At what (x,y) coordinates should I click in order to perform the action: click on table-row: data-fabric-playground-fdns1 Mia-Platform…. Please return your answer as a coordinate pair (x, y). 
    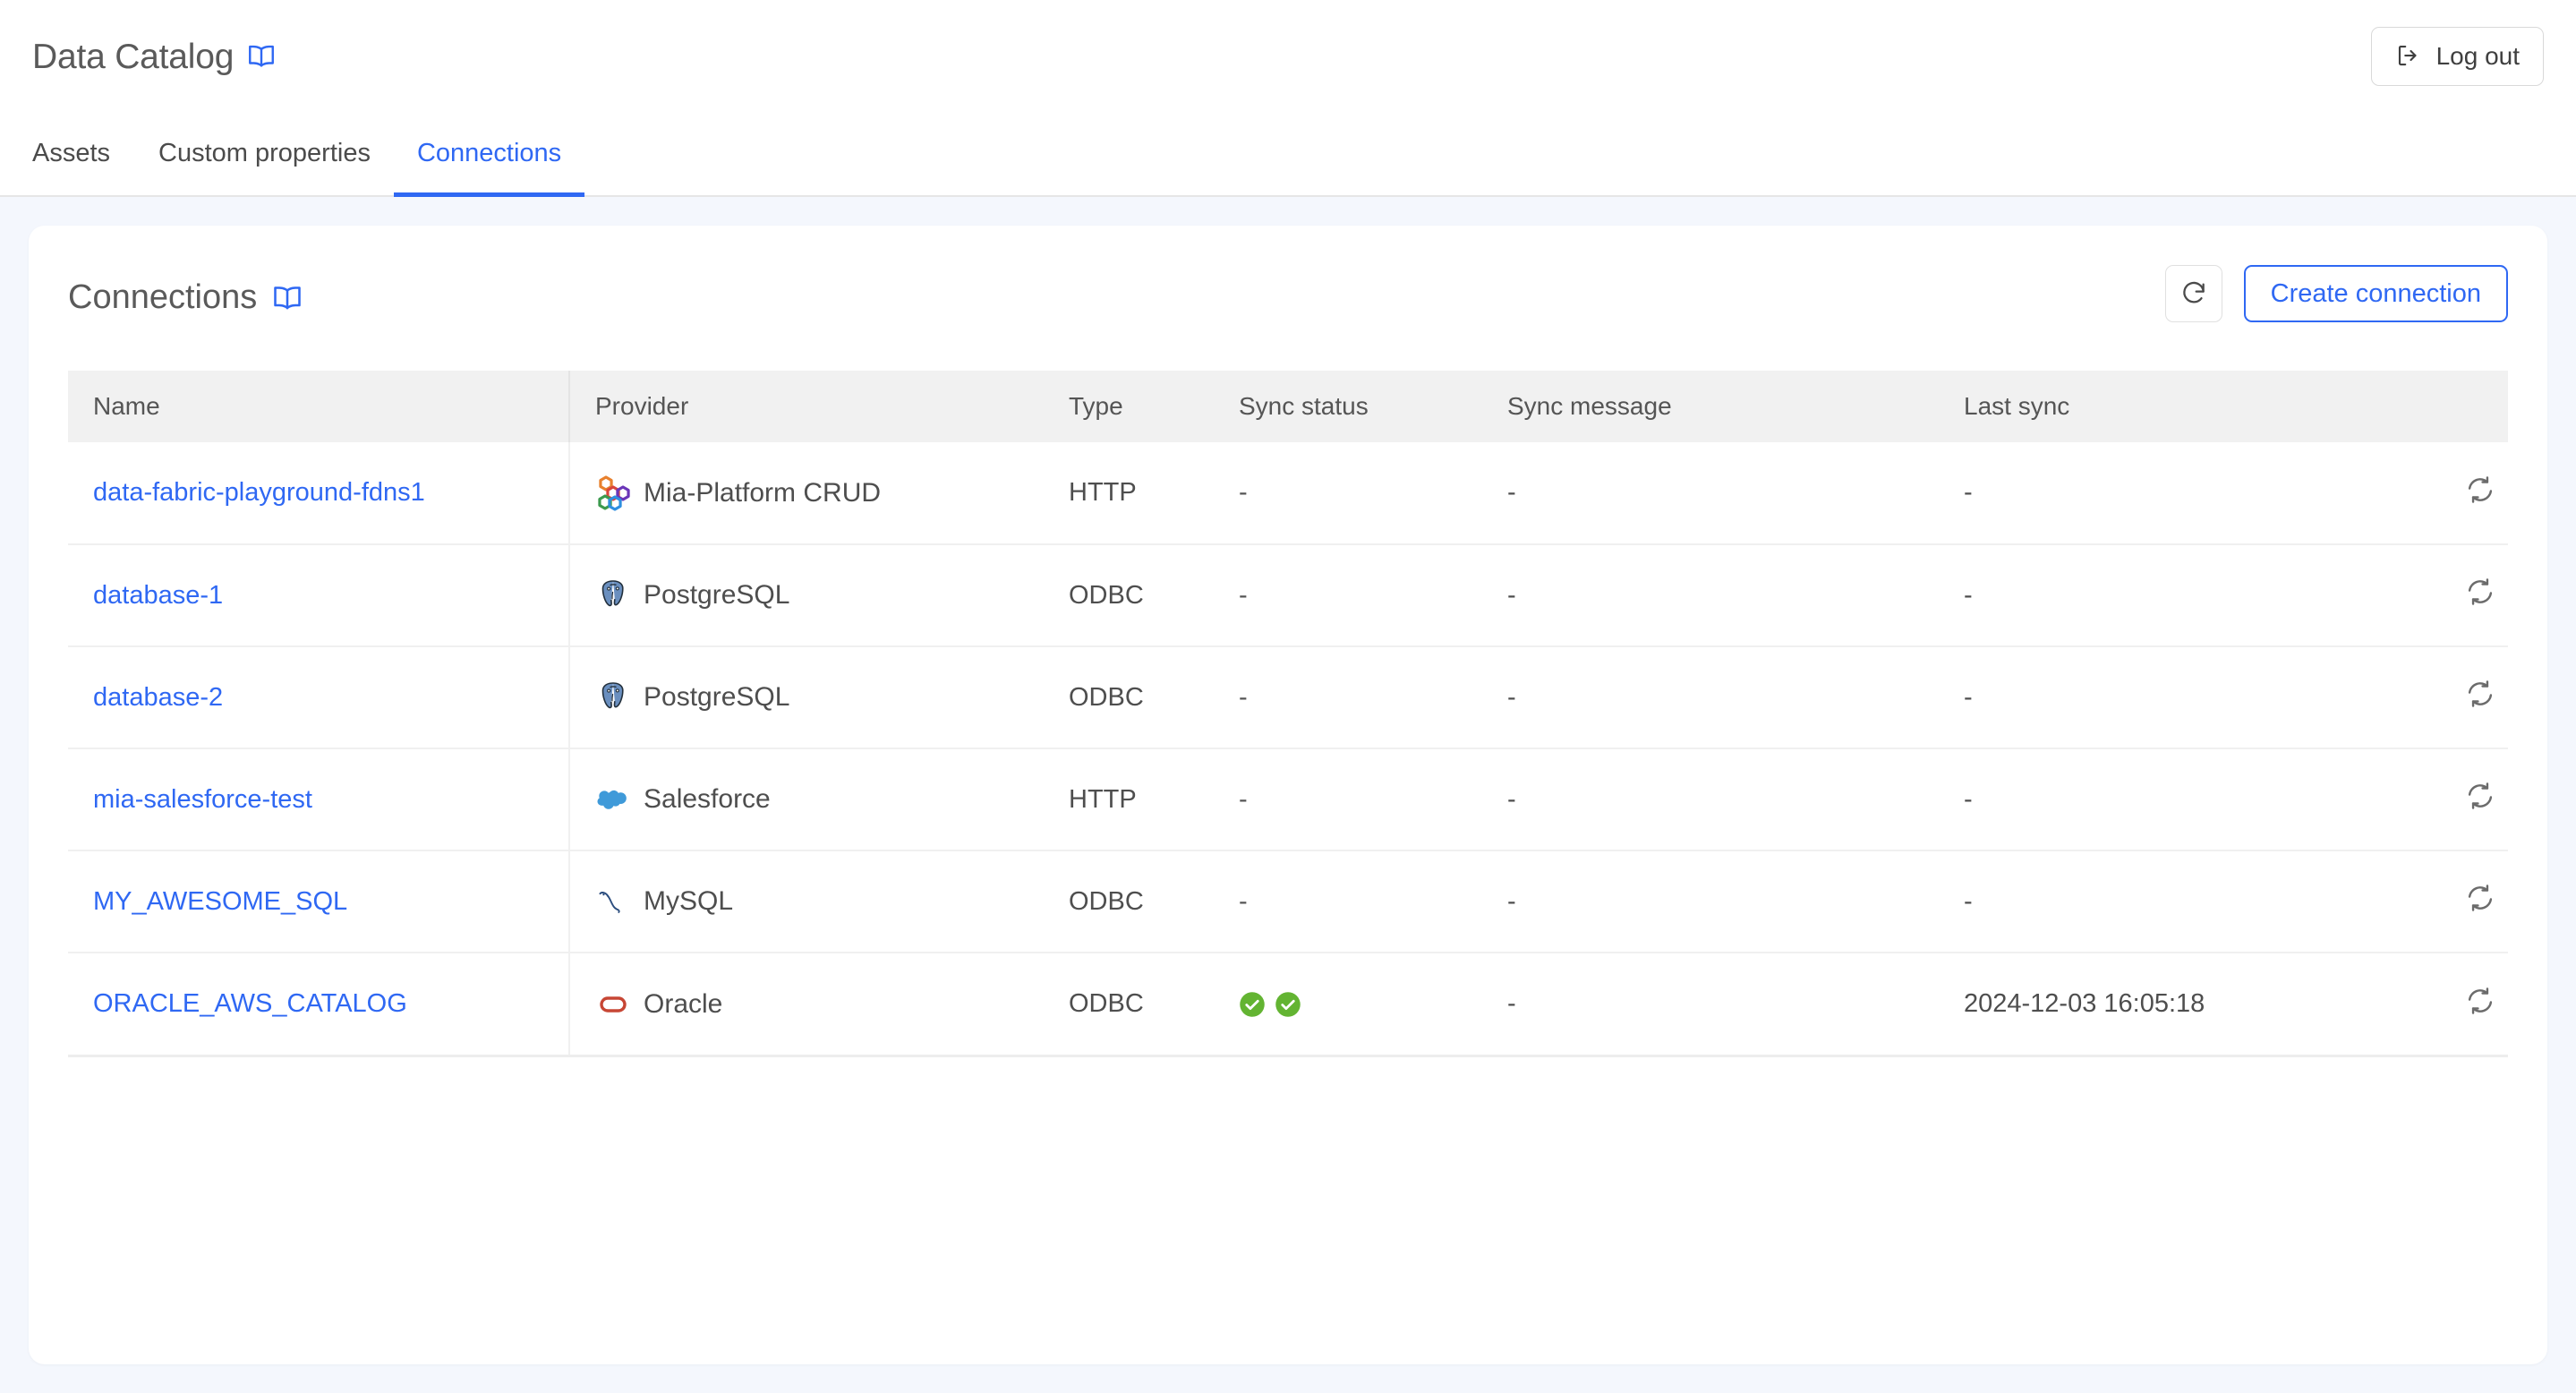
    Looking at the image, I should click on (1288, 494).